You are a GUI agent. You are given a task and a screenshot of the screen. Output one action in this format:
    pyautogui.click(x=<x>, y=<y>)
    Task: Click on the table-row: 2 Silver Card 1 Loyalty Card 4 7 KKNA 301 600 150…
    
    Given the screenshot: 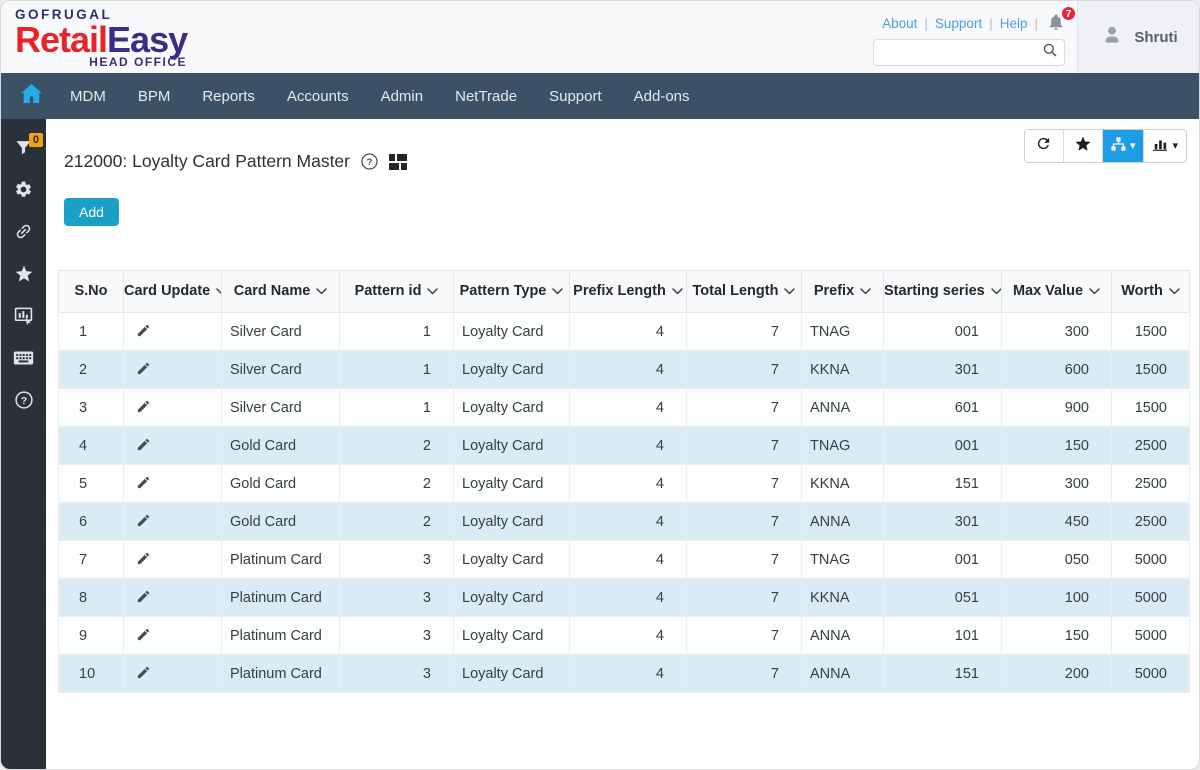 What is the action you would take?
    pyautogui.click(x=624, y=369)
    